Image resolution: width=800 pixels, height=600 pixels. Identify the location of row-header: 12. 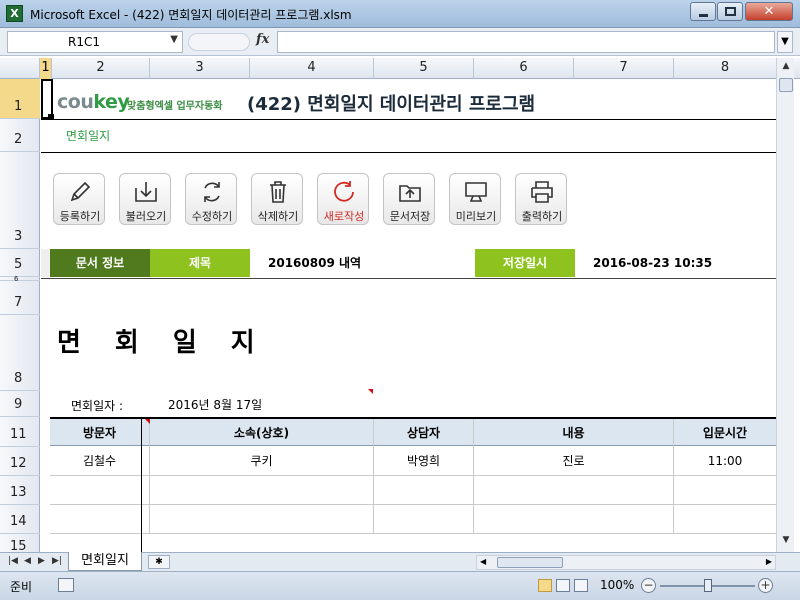
(20, 461).